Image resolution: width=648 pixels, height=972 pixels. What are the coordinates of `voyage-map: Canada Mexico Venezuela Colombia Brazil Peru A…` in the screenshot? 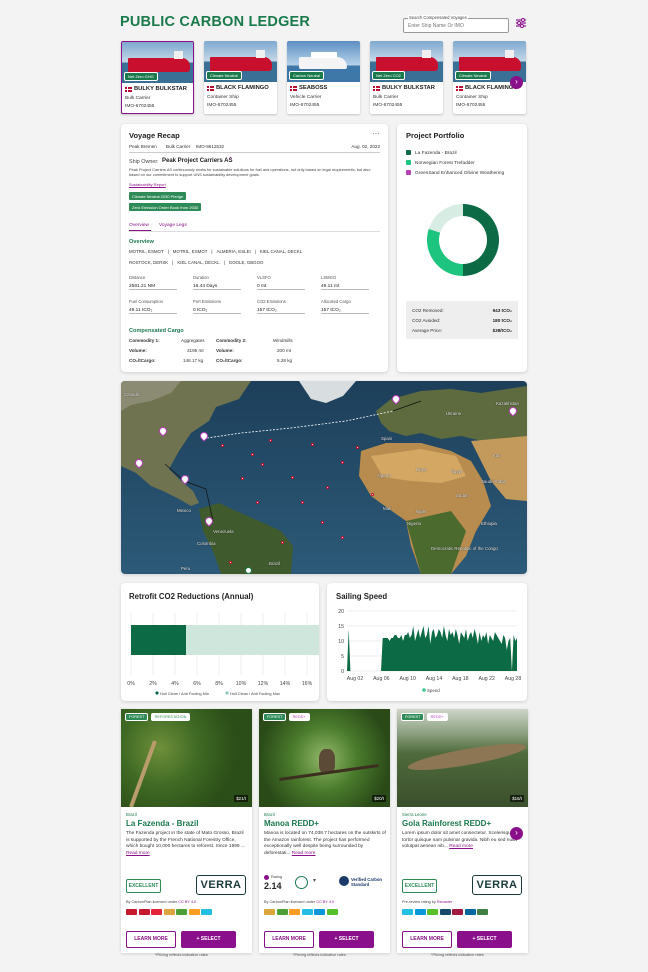 It's located at (324, 477).